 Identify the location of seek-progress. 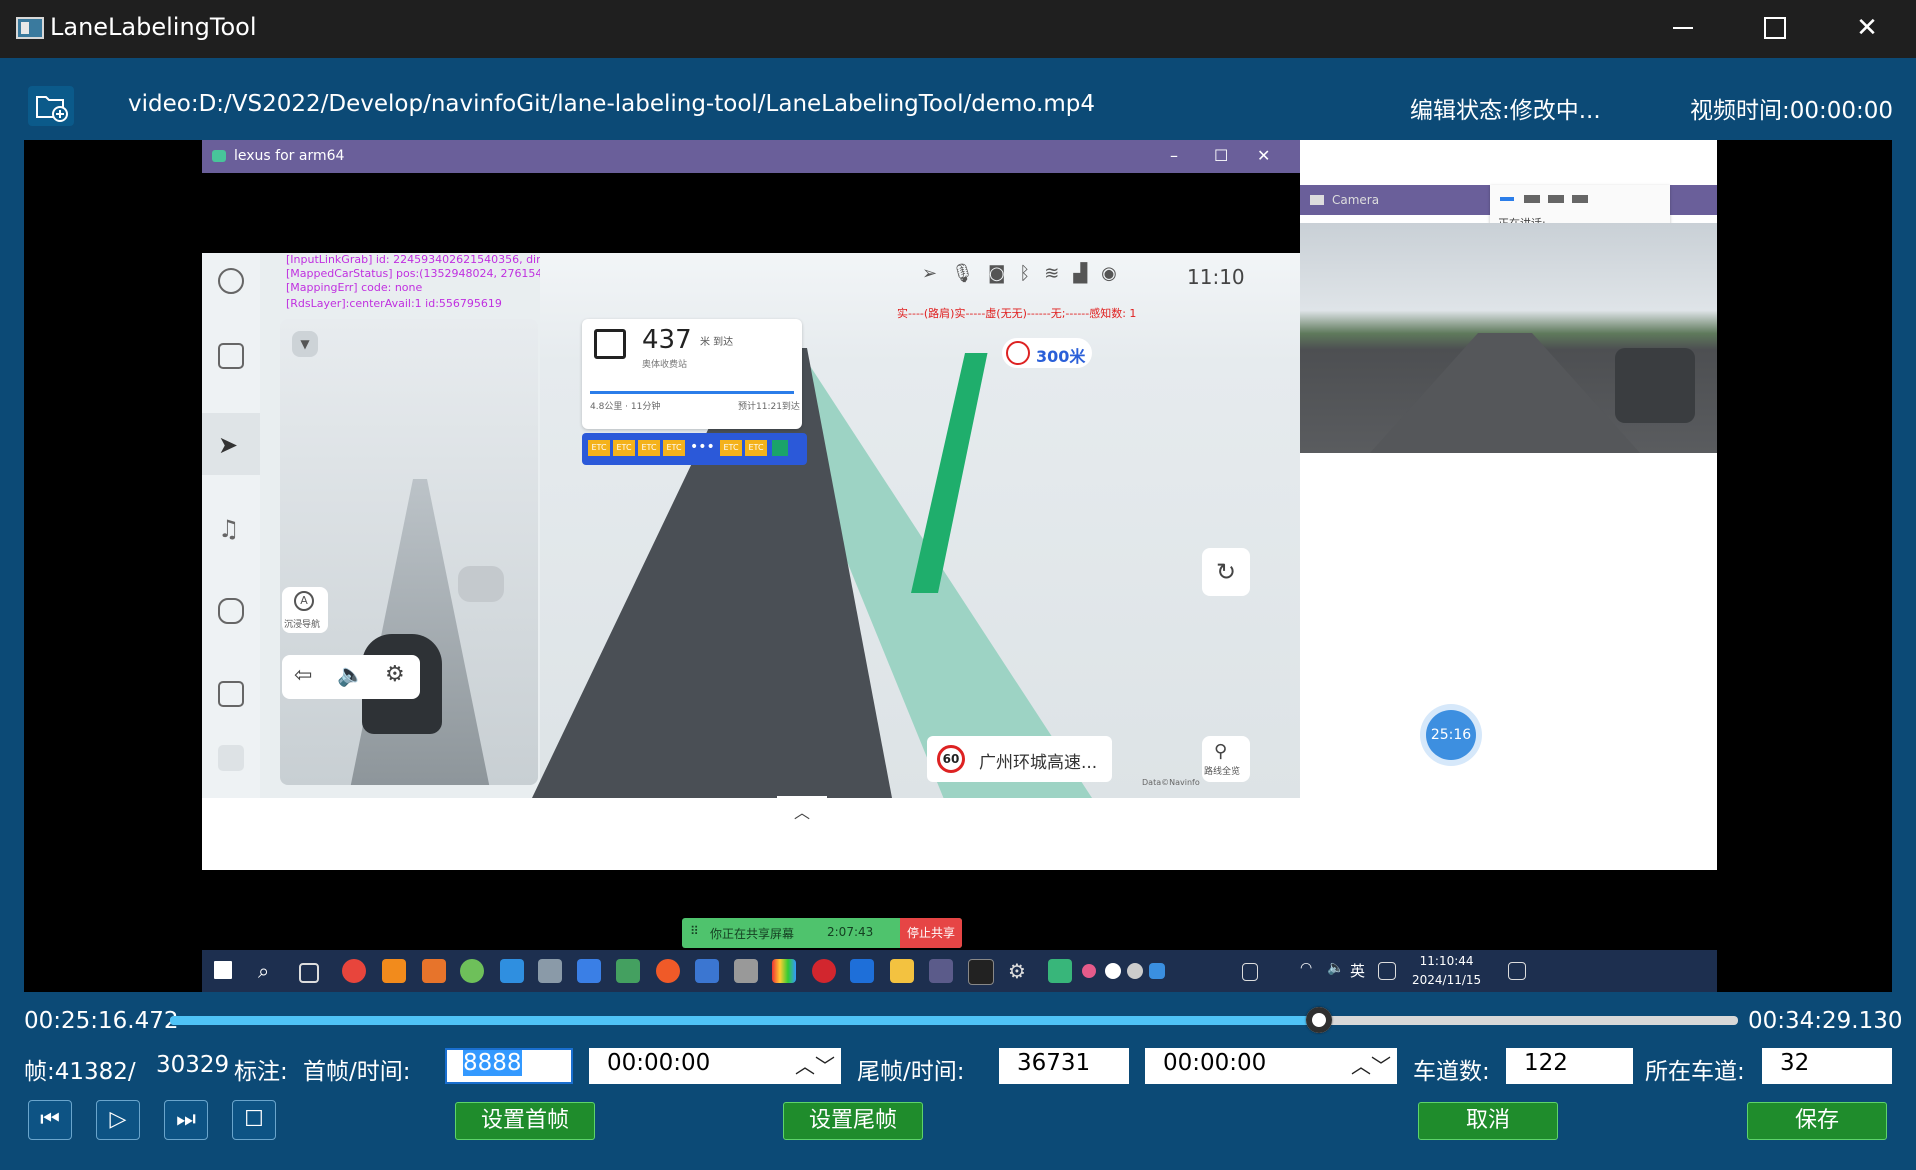
(745, 1020).